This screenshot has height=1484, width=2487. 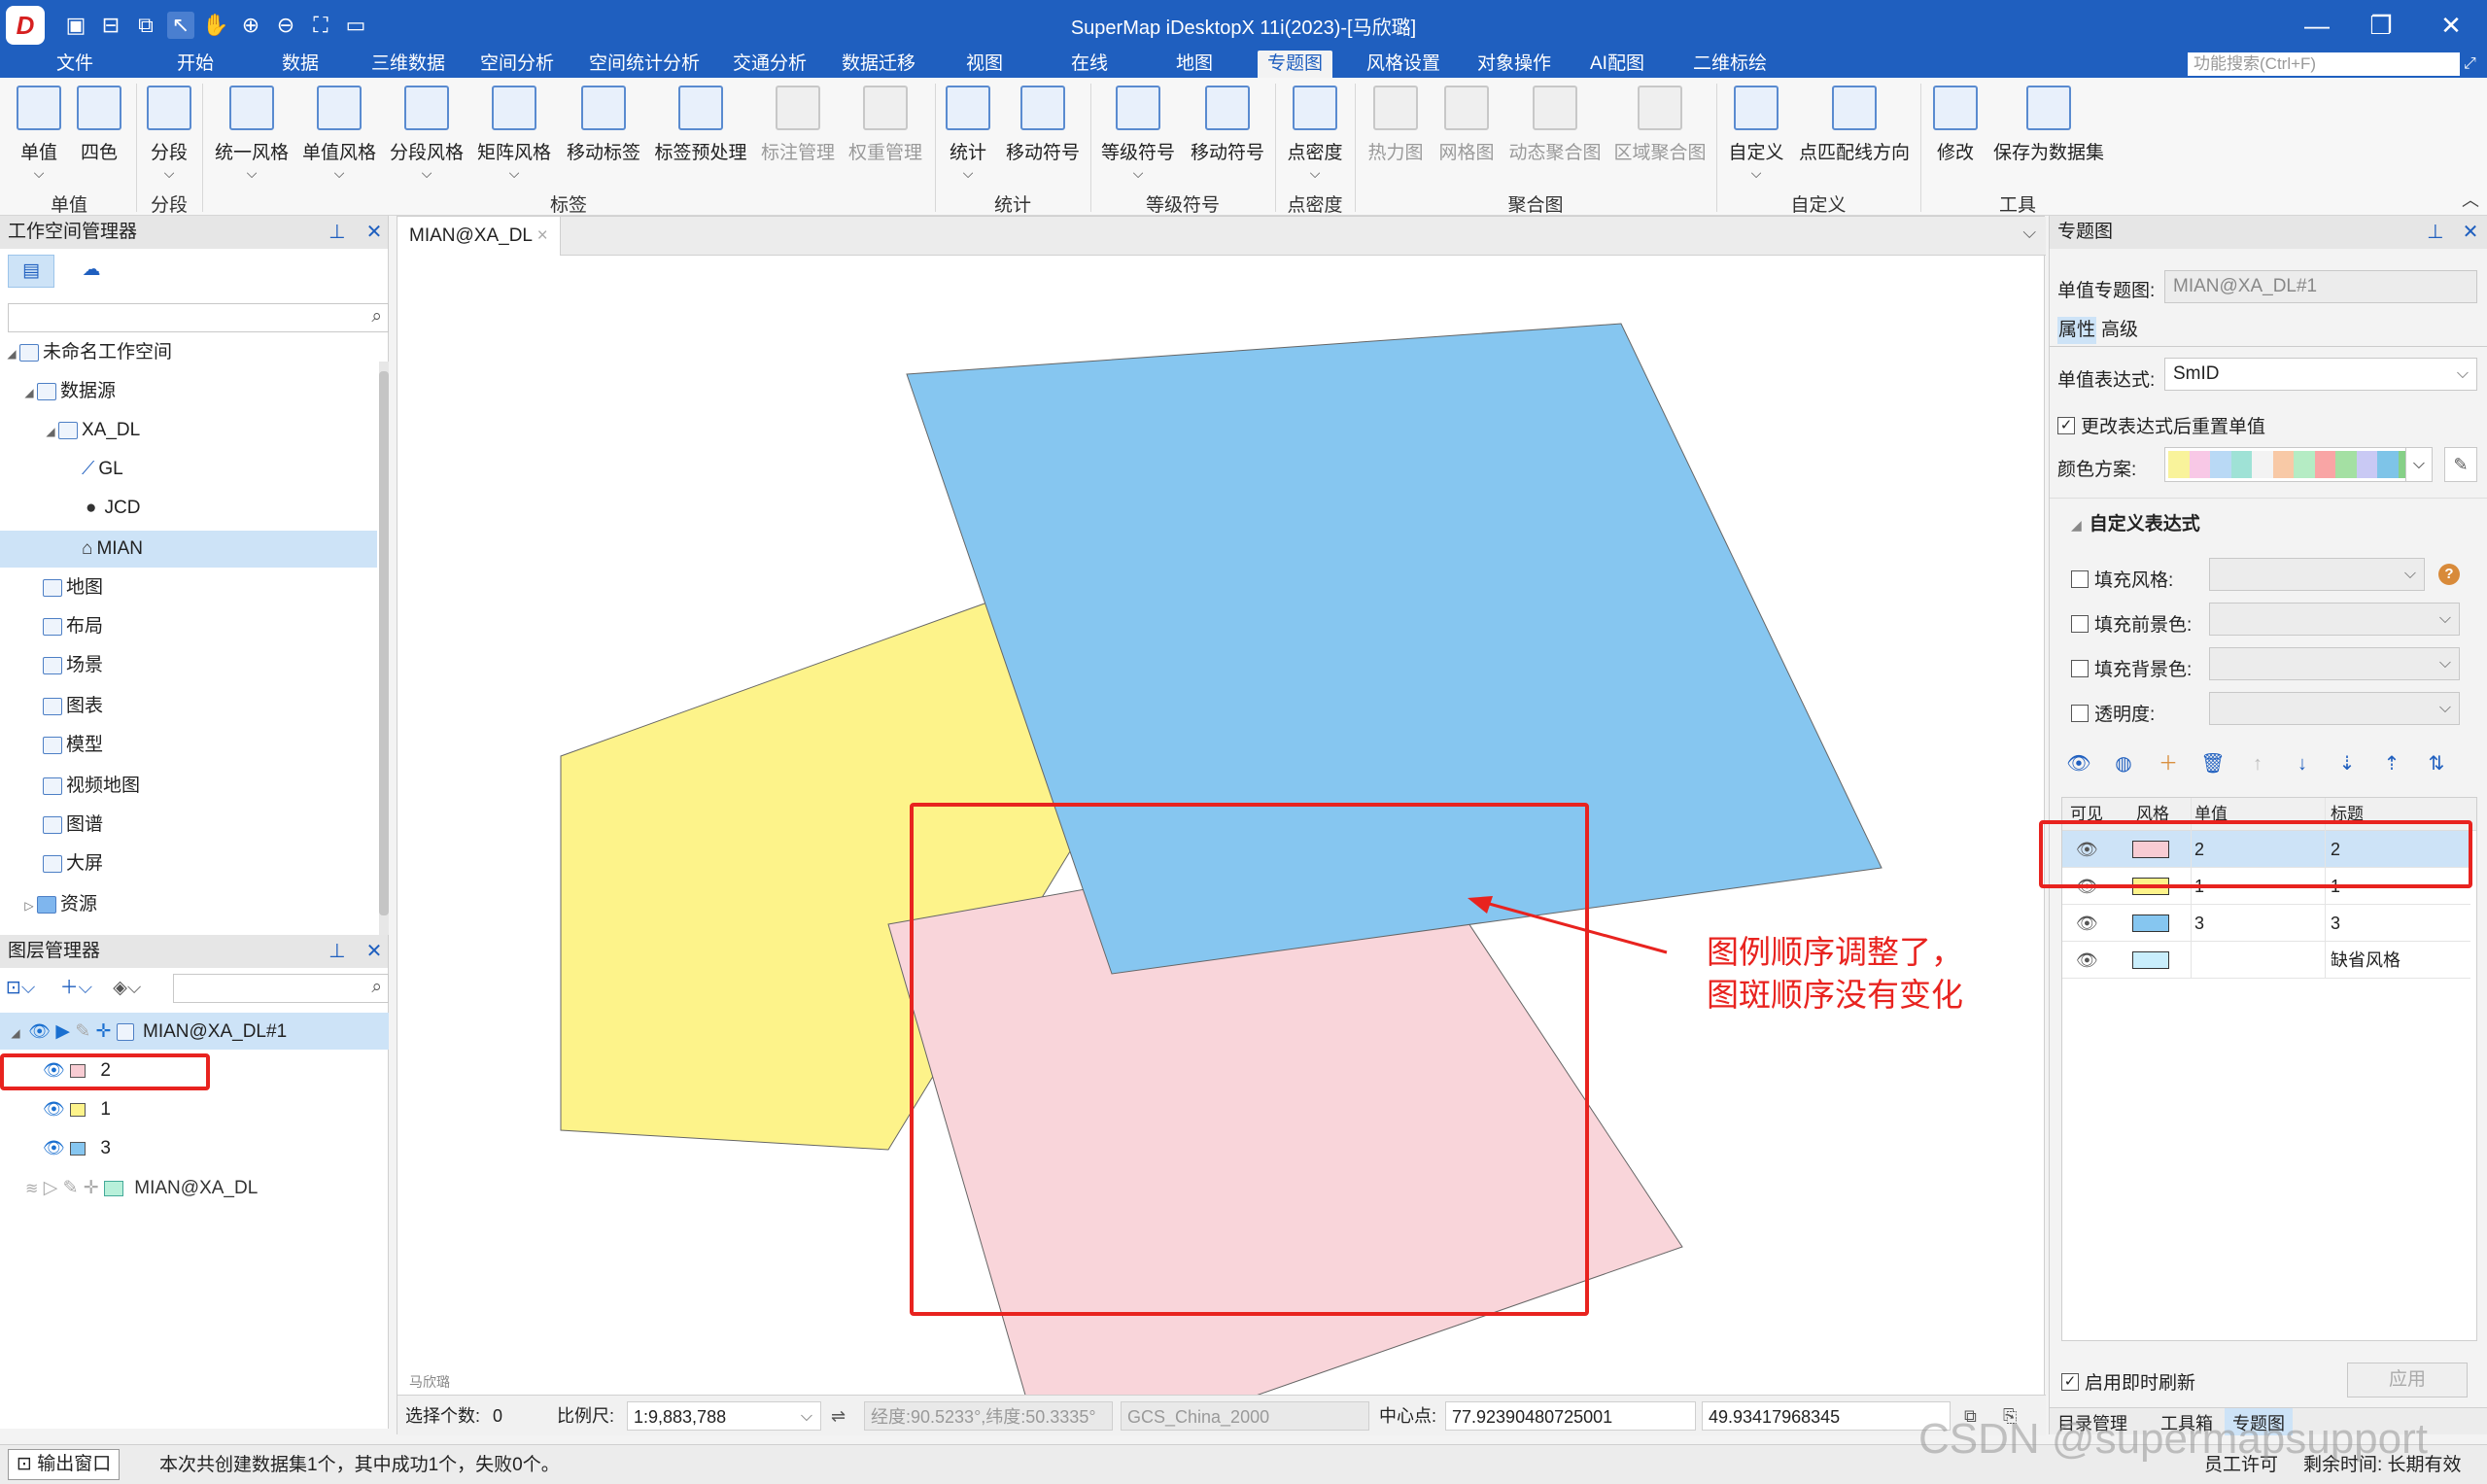 What do you see at coordinates (11, 353) in the screenshot?
I see `collapse-arrow-icon: ◢` at bounding box center [11, 353].